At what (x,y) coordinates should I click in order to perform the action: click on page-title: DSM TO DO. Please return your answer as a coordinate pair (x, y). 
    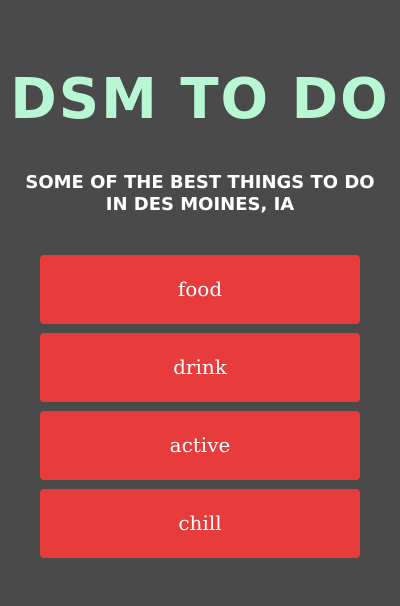
    Looking at the image, I should click on (200, 99).